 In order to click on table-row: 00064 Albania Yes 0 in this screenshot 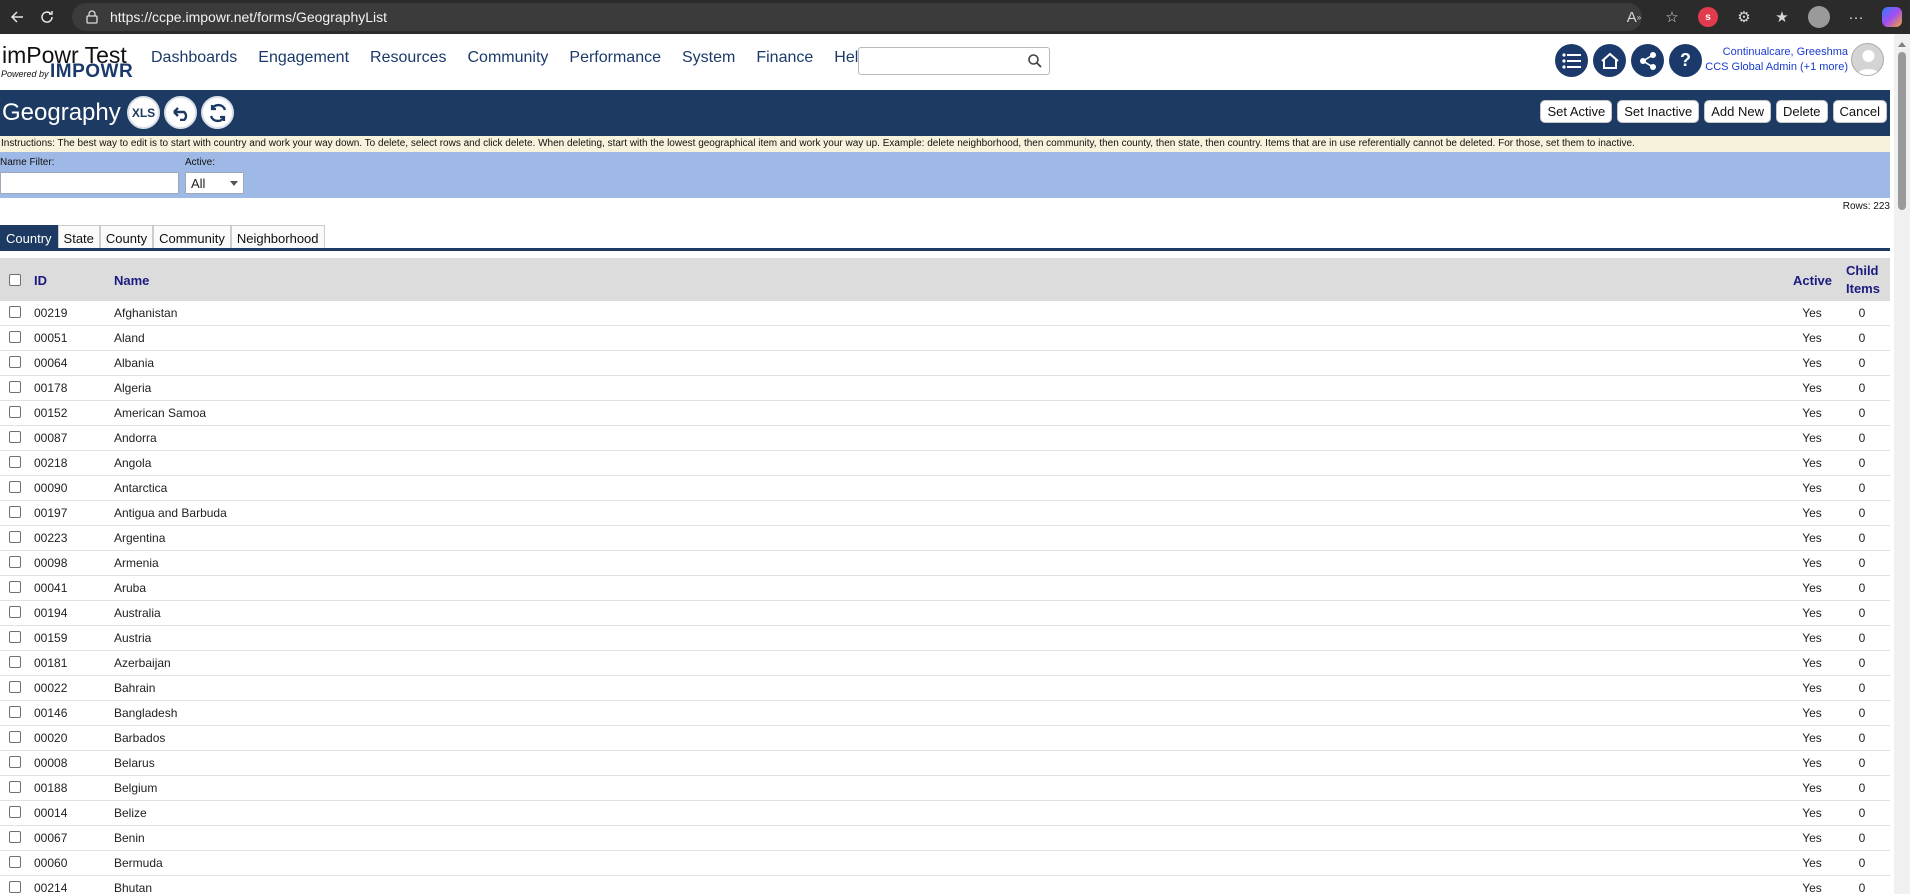, I will do `click(945, 363)`.